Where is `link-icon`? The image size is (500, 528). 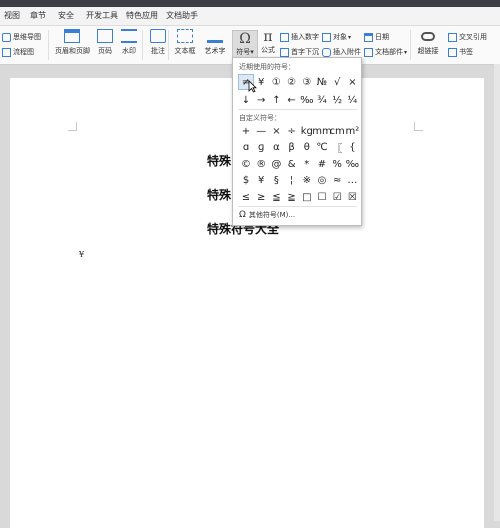
link-icon is located at coordinates (428, 36).